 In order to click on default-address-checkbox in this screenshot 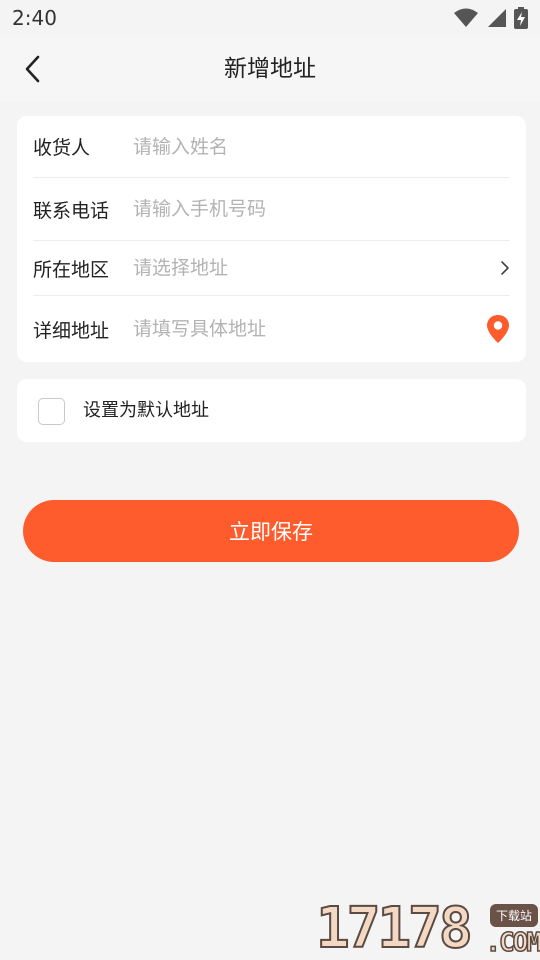, I will do `click(51, 411)`.